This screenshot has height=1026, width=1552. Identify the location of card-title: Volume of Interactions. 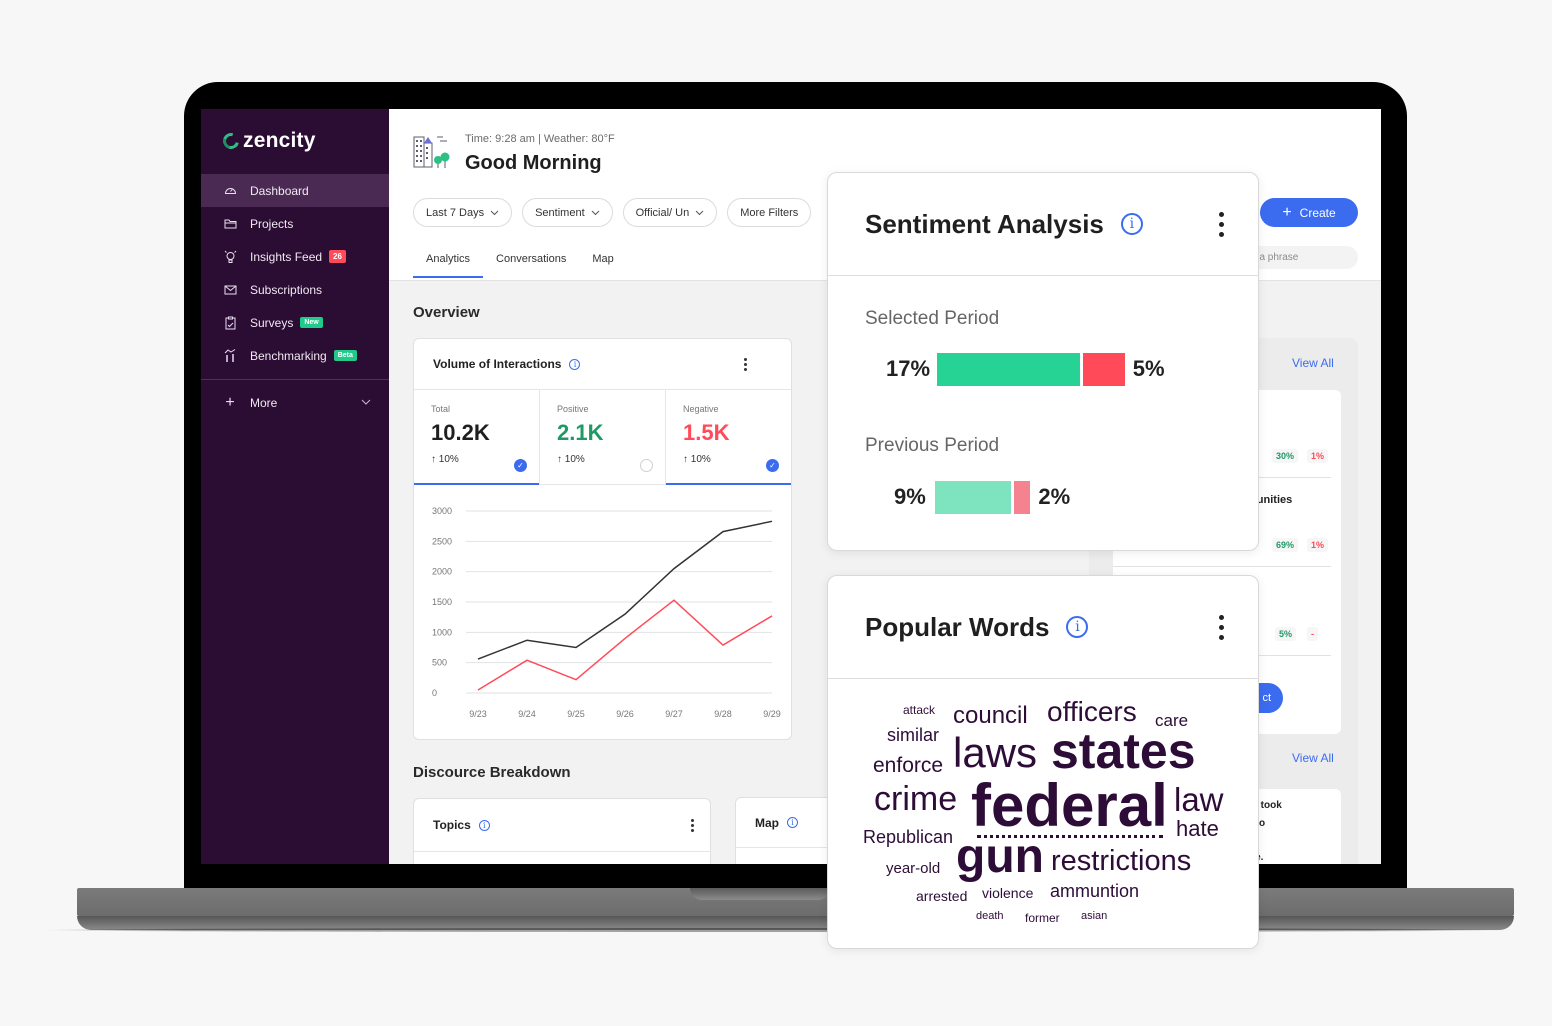
(497, 364).